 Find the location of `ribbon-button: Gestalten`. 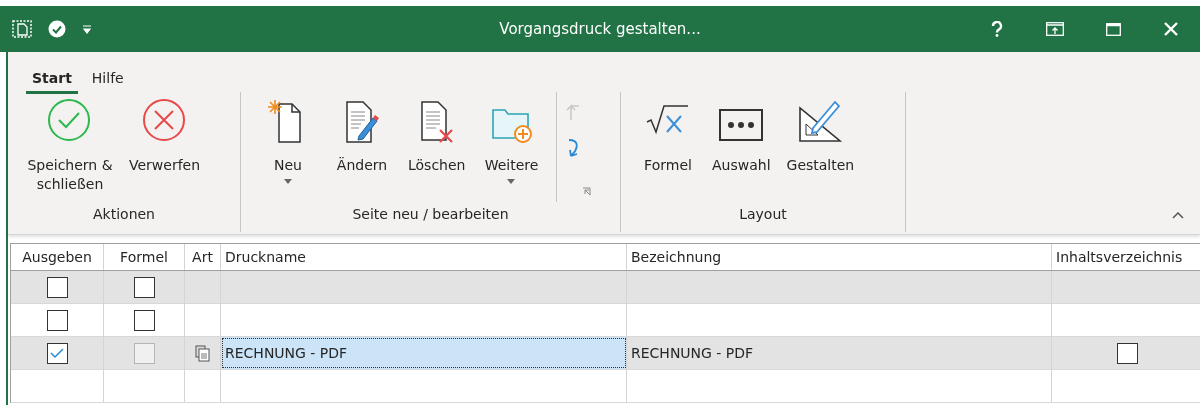

ribbon-button: Gestalten is located at coordinates (820, 133).